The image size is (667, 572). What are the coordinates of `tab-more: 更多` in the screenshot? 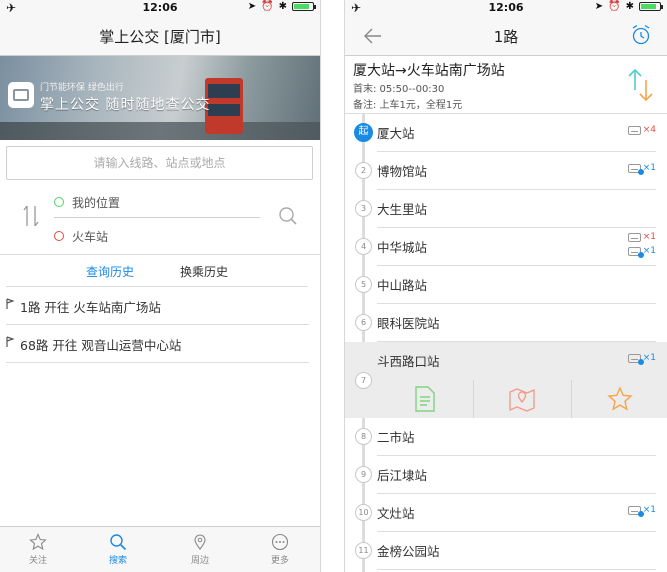 It's located at (280, 549).